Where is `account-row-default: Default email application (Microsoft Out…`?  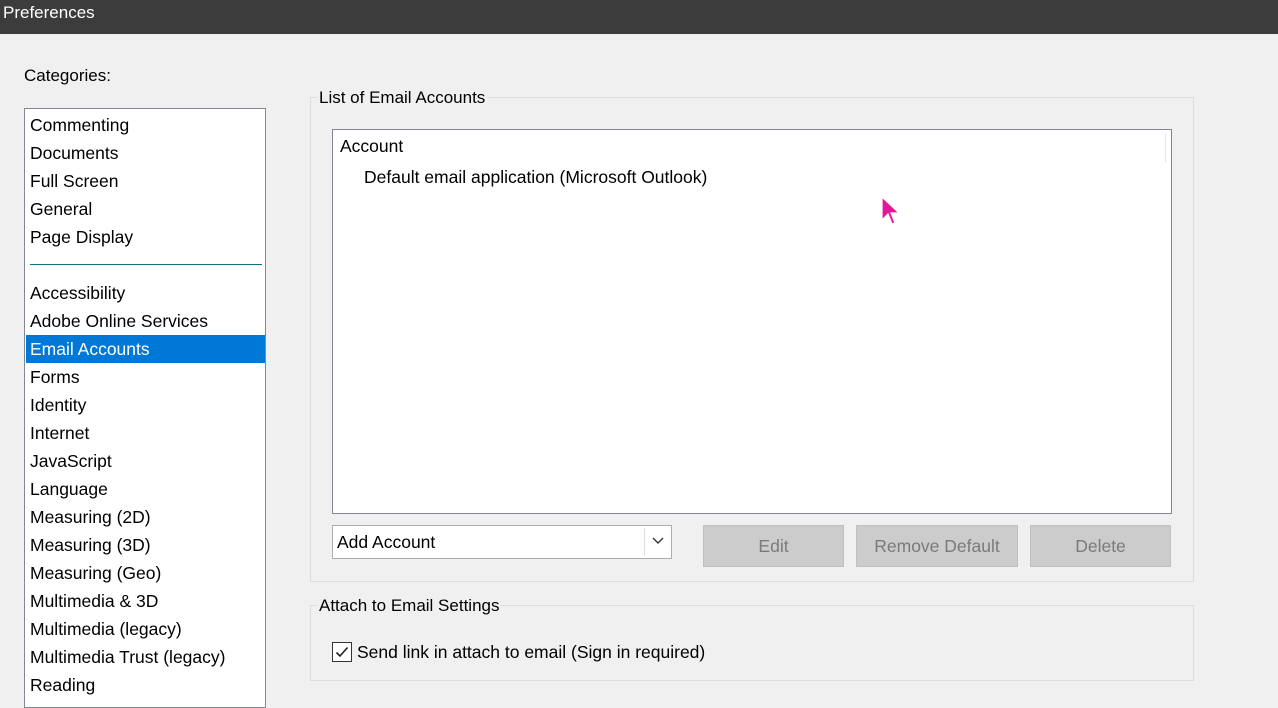 account-row-default: Default email application (Microsoft Out… is located at coordinates (535, 177).